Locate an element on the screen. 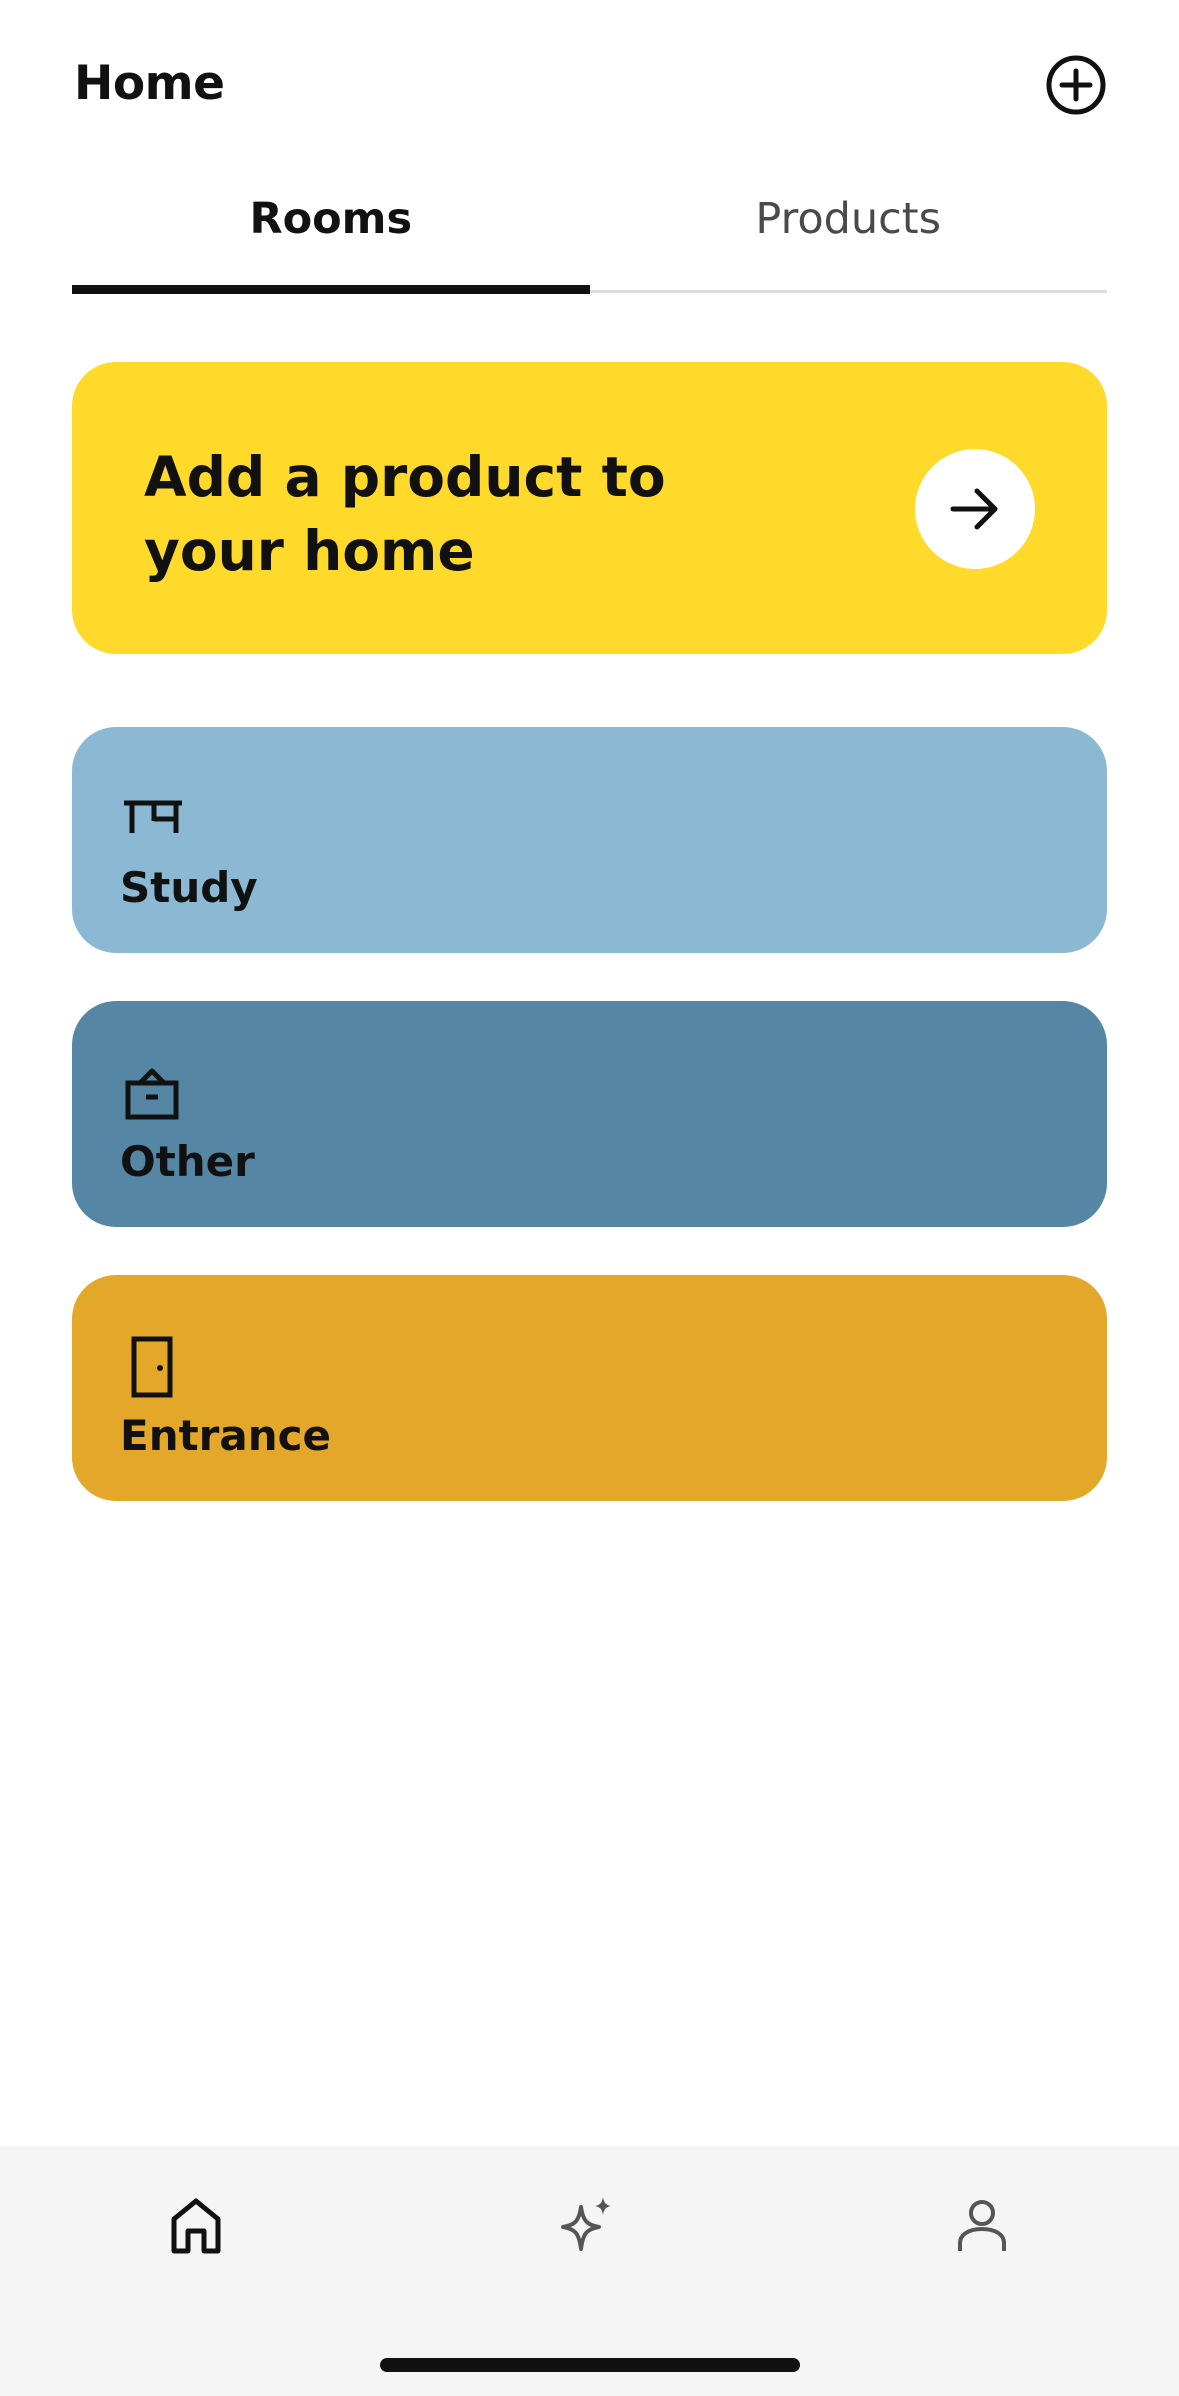 This screenshot has width=1179, height=2396. room-label-other: Other is located at coordinates (187, 1161).